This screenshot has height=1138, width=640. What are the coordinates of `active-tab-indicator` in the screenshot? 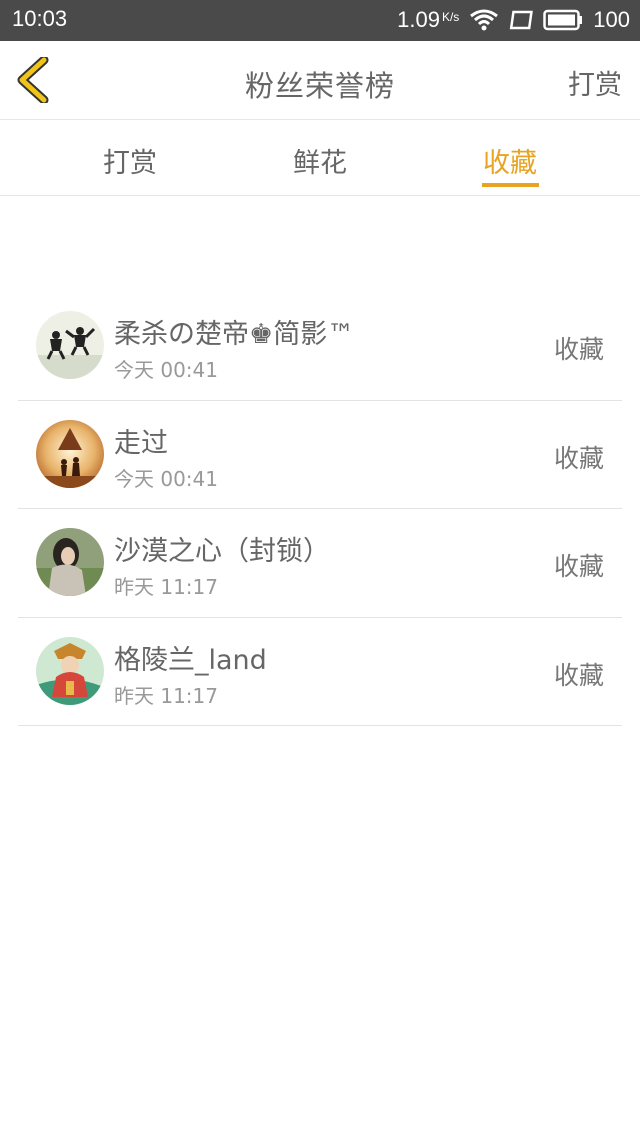 It's located at (510, 185).